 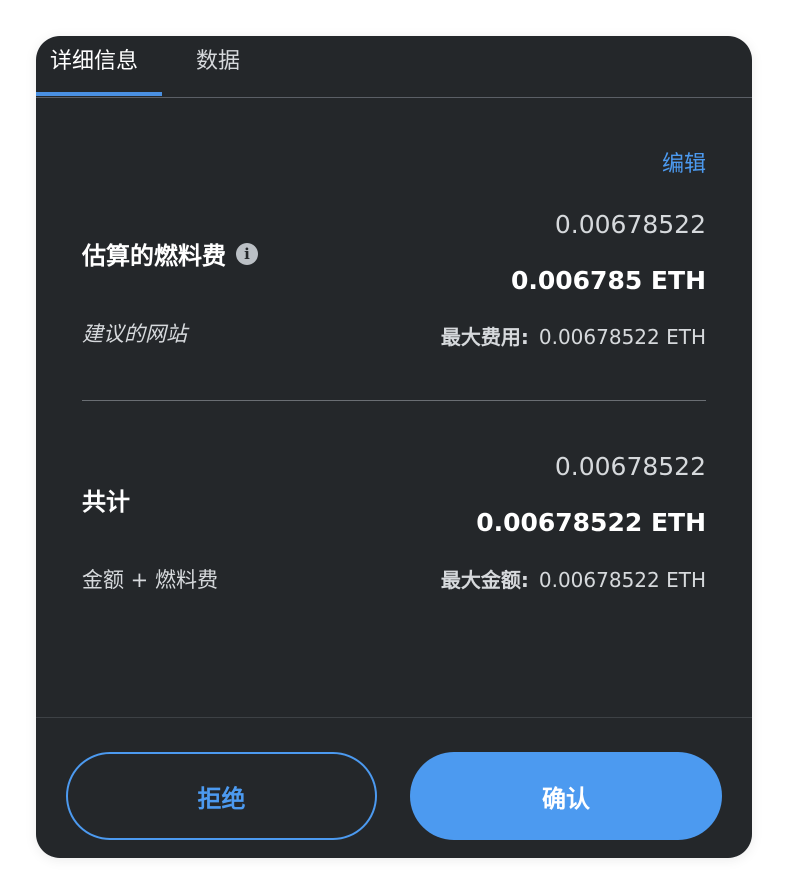 What do you see at coordinates (247, 253) in the screenshot?
I see `info-icon: i` at bounding box center [247, 253].